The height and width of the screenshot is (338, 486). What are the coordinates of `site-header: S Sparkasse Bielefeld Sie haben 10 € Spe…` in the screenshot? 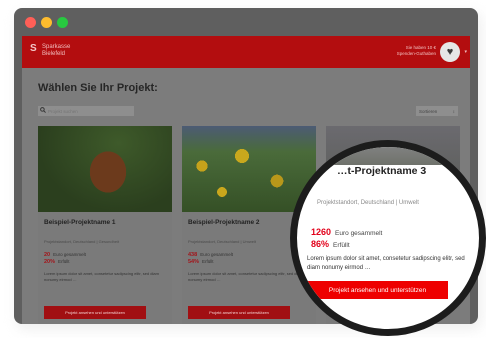 It's located at (246, 52).